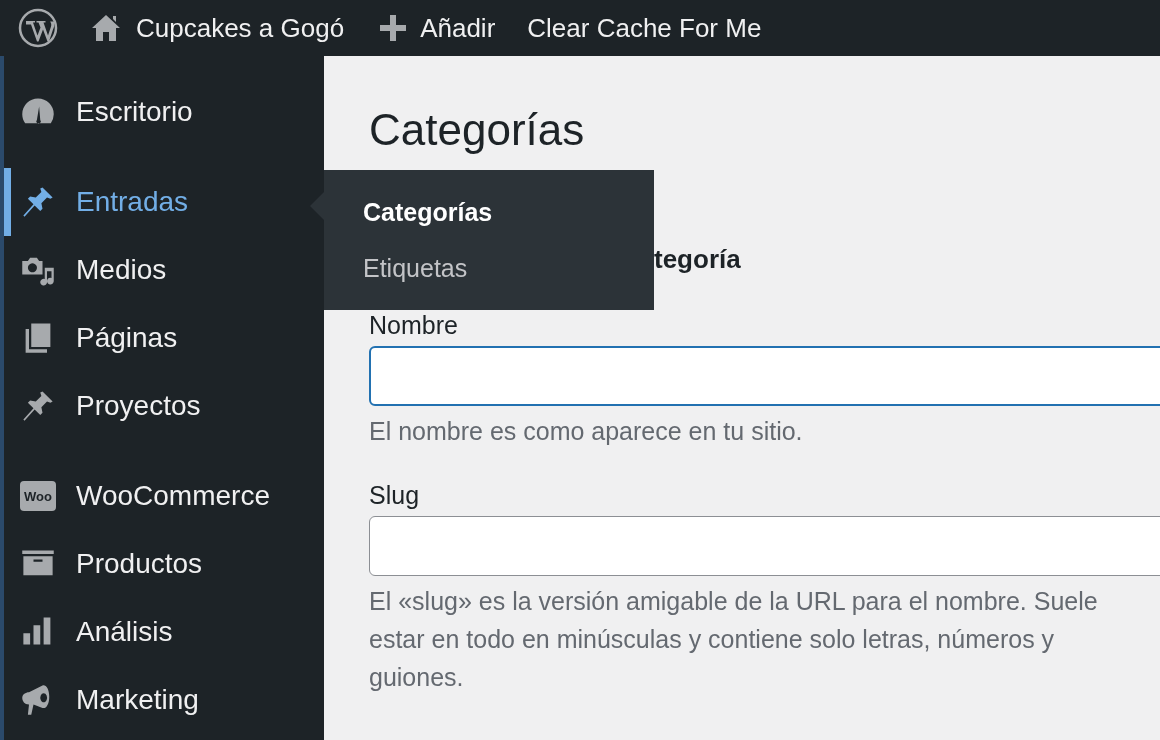  I want to click on field-label: Slug, so click(395, 495).